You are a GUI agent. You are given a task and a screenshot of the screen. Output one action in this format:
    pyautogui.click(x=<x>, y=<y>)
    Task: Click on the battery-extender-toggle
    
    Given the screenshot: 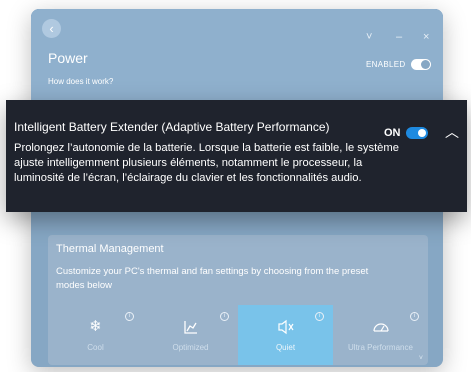 What is the action you would take?
    pyautogui.click(x=416, y=133)
    